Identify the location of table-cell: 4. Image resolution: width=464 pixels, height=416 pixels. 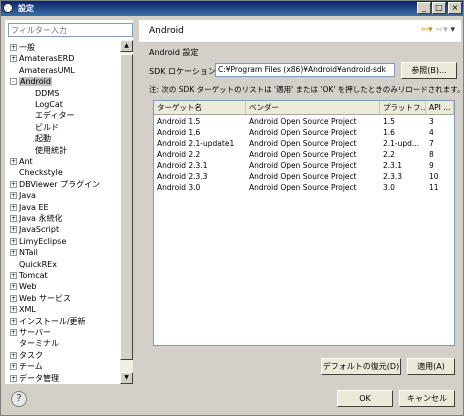
(431, 132).